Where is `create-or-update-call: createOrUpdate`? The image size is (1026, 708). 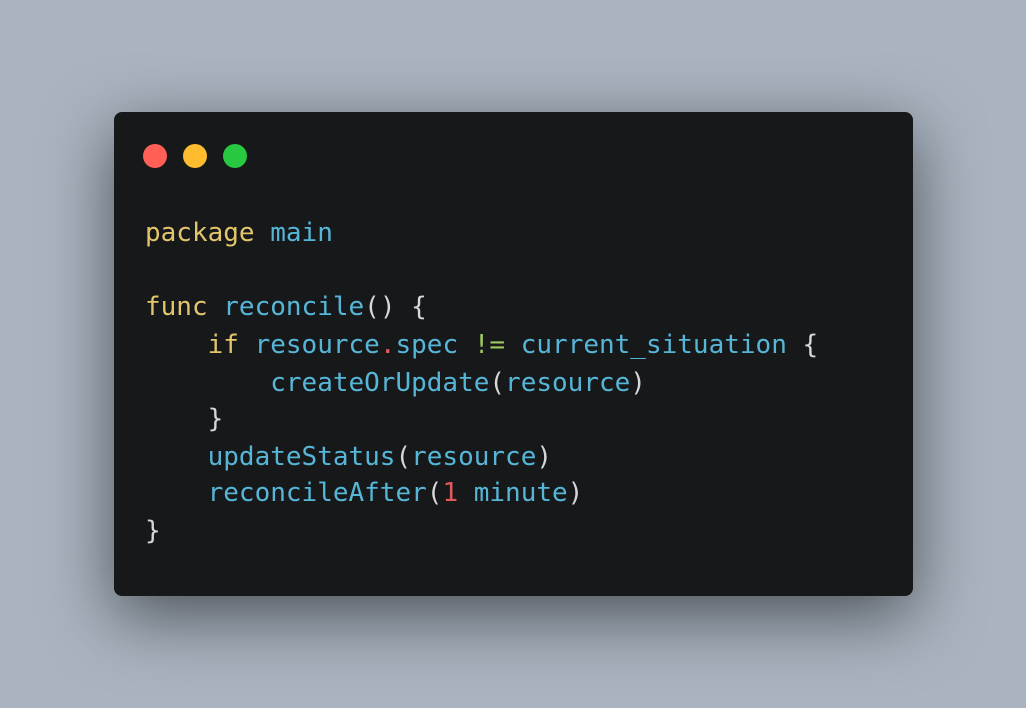
create-or-update-call: createOrUpdate is located at coordinates (380, 383).